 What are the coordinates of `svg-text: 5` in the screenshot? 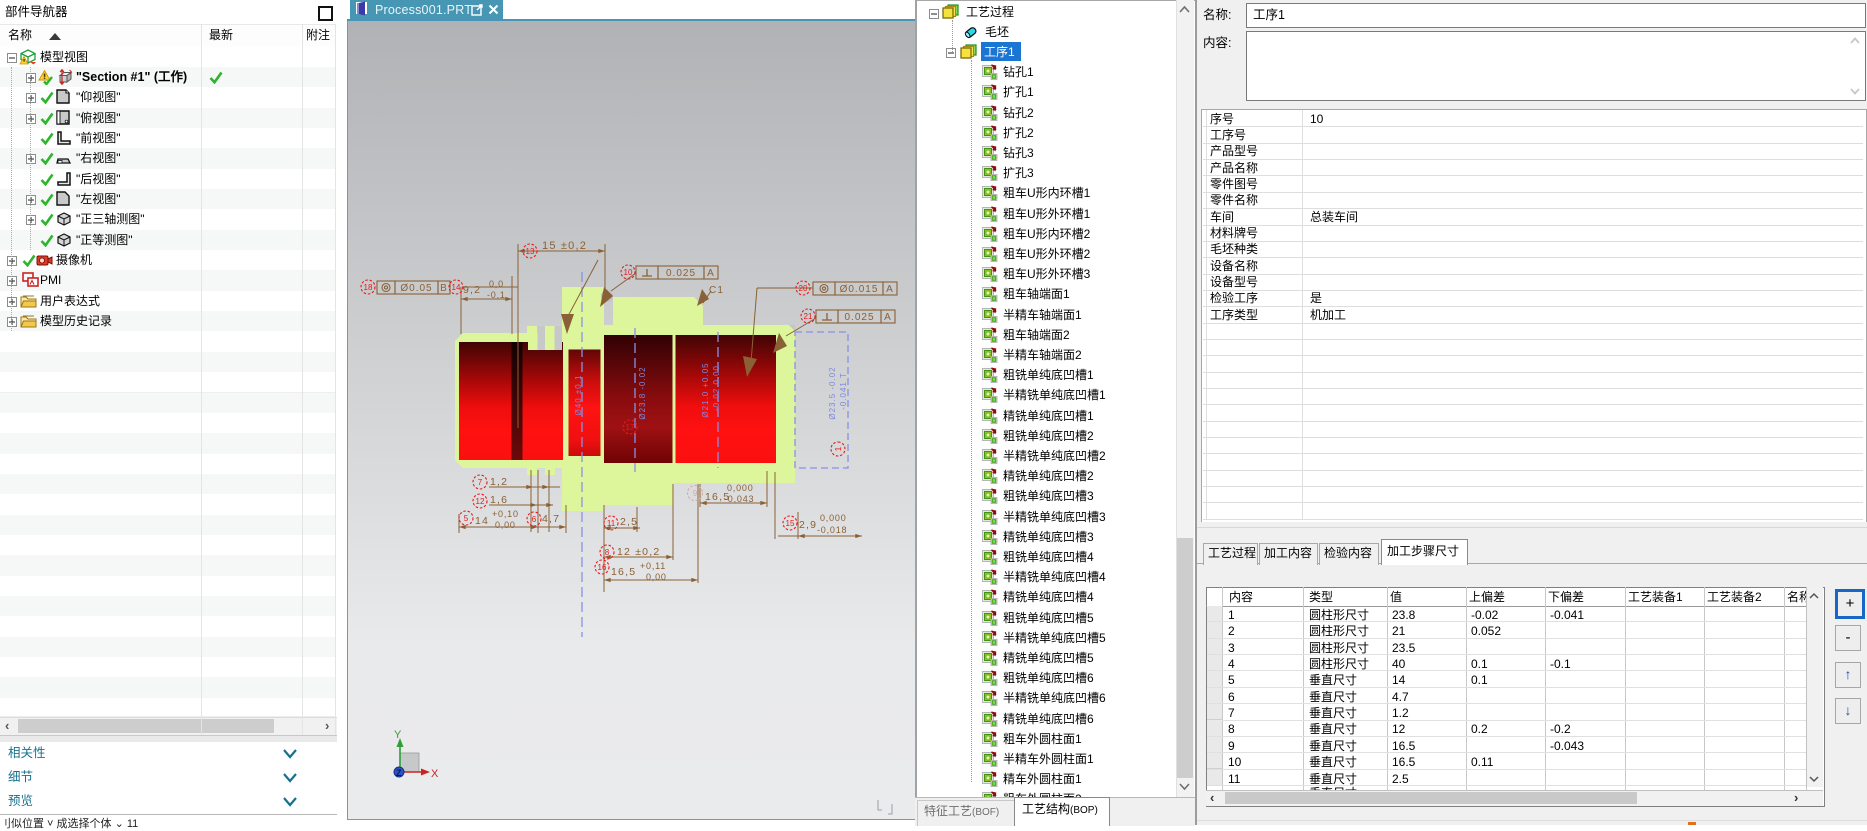 It's located at (466, 518).